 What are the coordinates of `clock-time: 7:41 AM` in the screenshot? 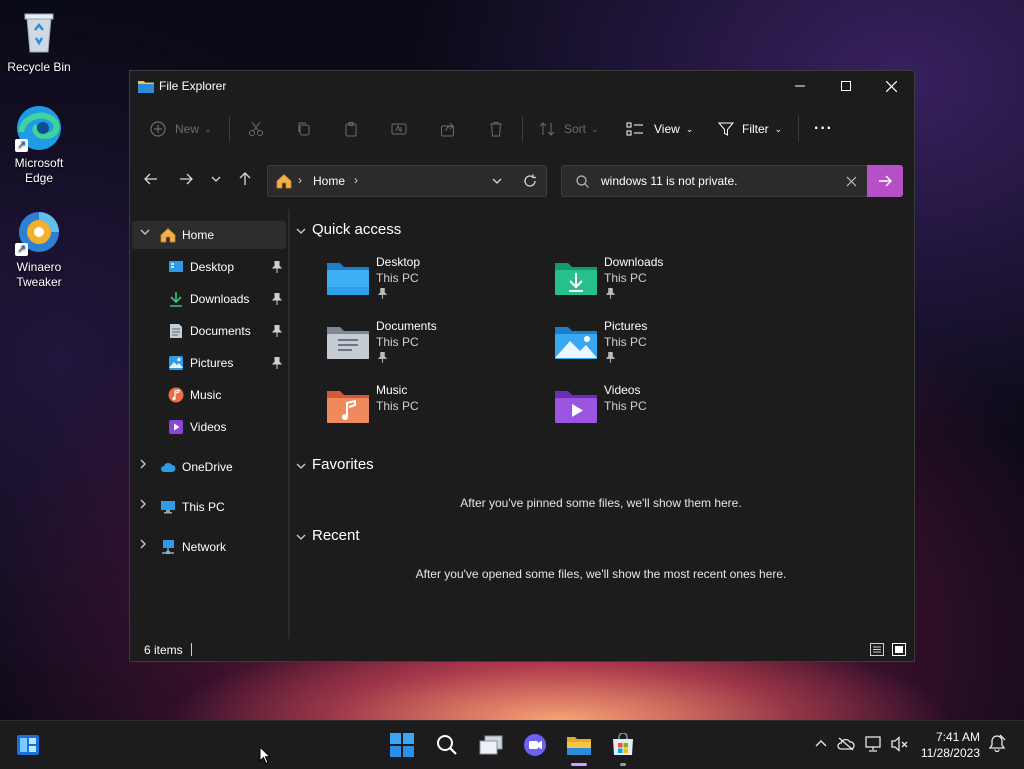 It's located at (957, 737).